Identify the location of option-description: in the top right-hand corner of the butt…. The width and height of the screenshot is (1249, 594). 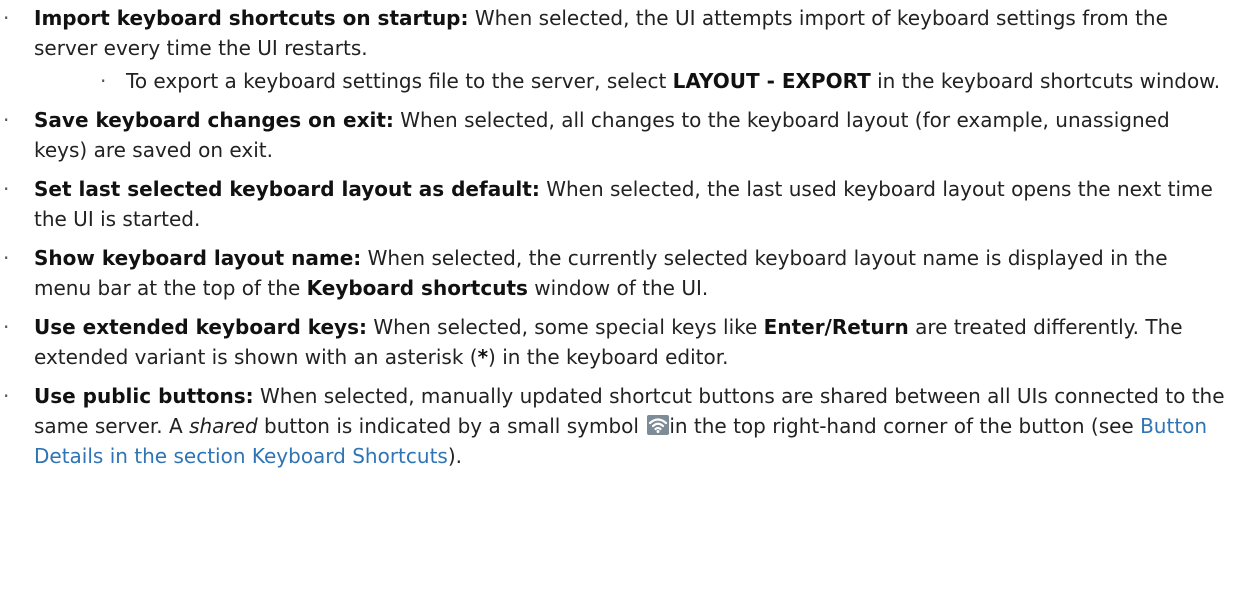
(905, 426).